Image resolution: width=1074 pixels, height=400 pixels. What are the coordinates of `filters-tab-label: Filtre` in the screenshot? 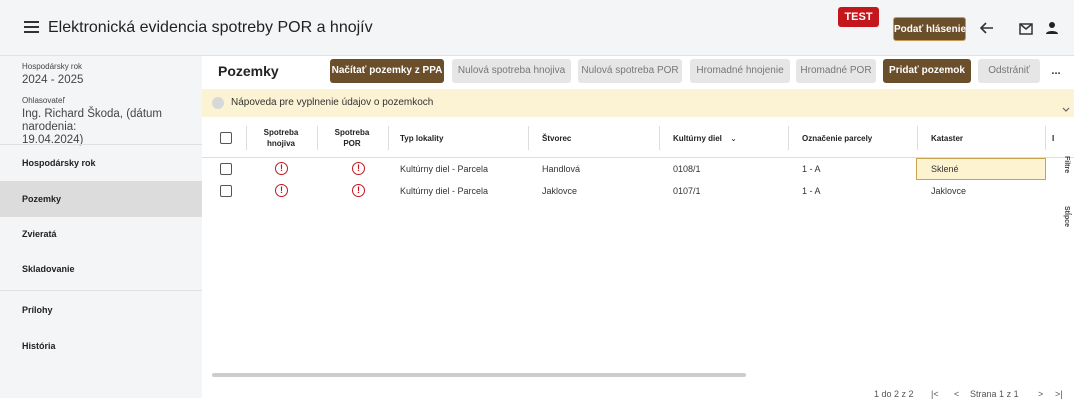 It's located at (1066, 165).